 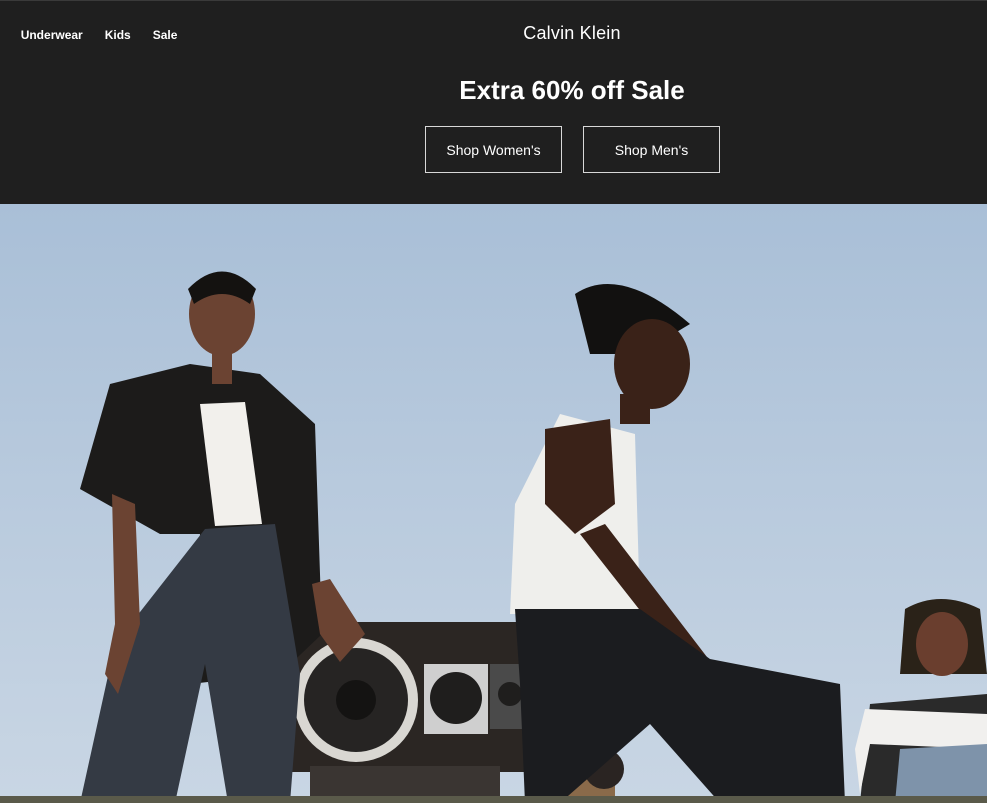 I want to click on shop-men-button: Shop Men's, so click(x=651, y=149).